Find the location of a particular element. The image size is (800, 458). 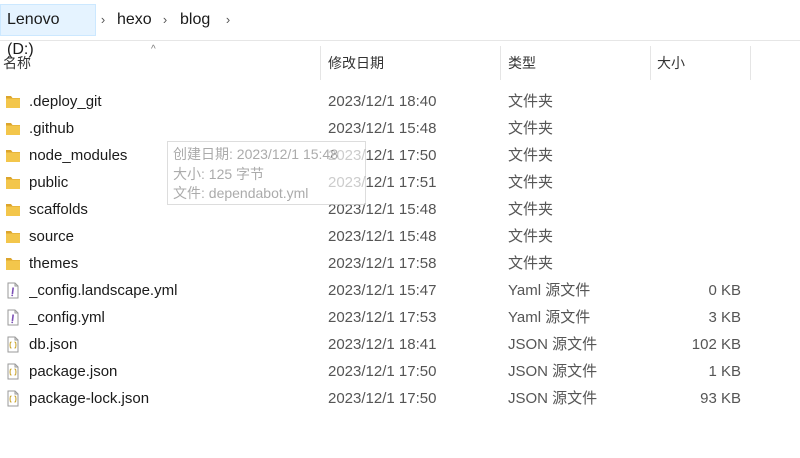

column-header-size: 大小 is located at coordinates (703, 63).